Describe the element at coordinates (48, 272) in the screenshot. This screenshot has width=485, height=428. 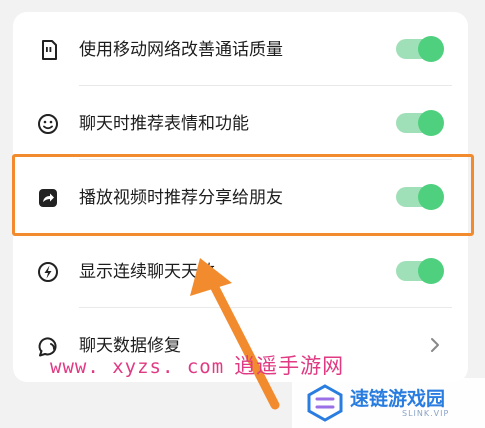
I see `lightning-icon` at that location.